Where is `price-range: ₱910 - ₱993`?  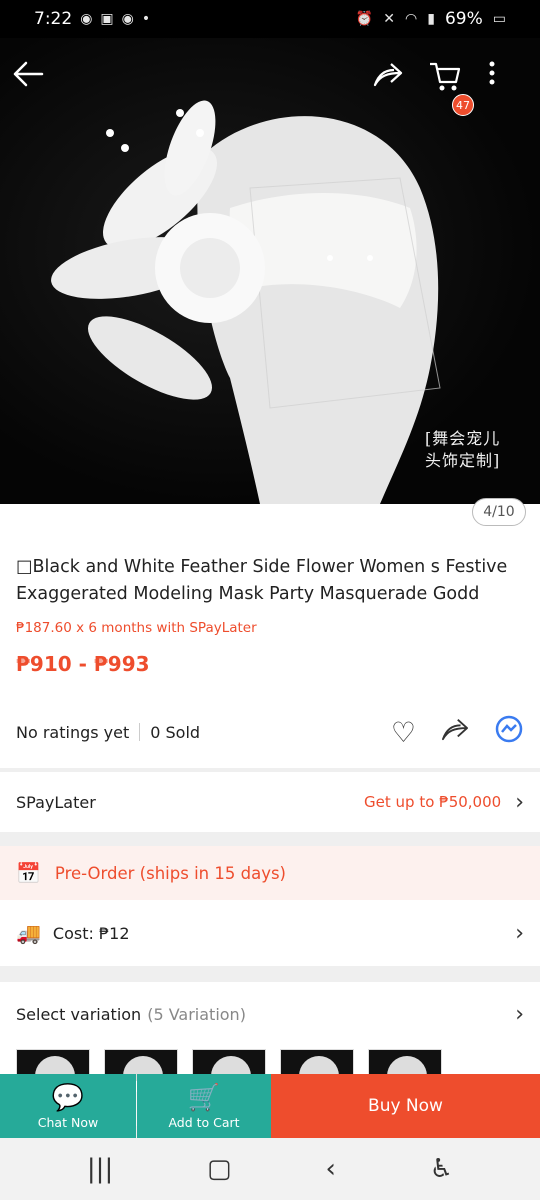 price-range: ₱910 - ₱993 is located at coordinates (83, 664).